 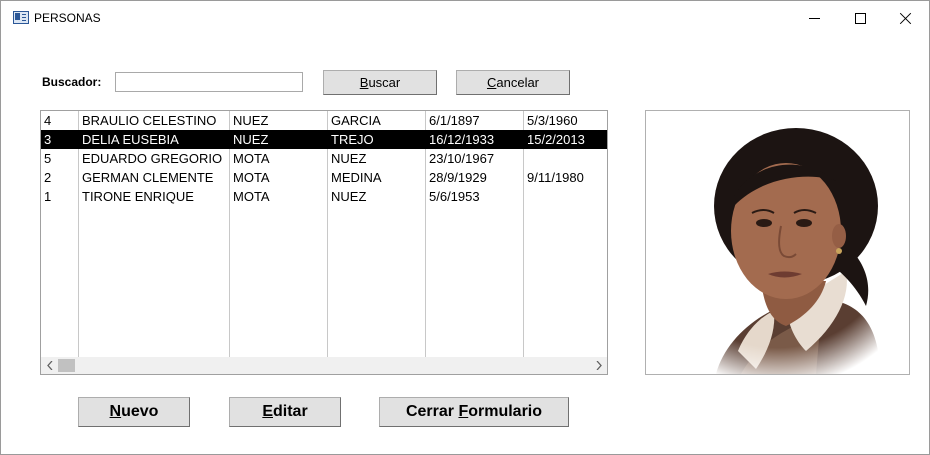 I want to click on cancel-button: Cancelar, so click(x=513, y=82).